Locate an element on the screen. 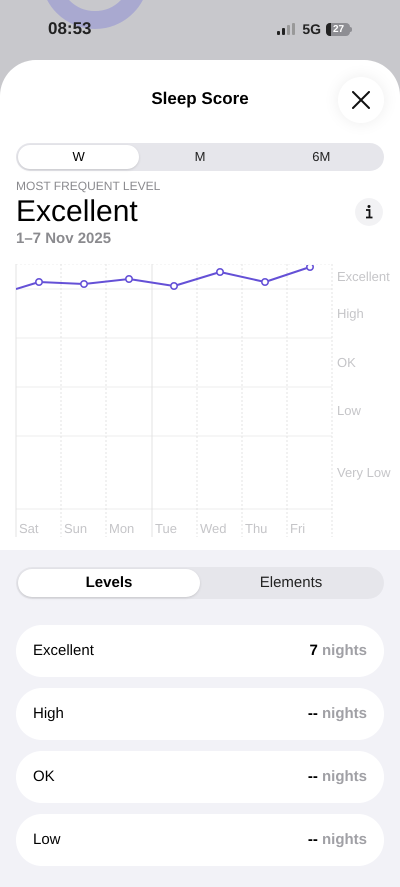 The image size is (400, 887). close-button is located at coordinates (361, 100).